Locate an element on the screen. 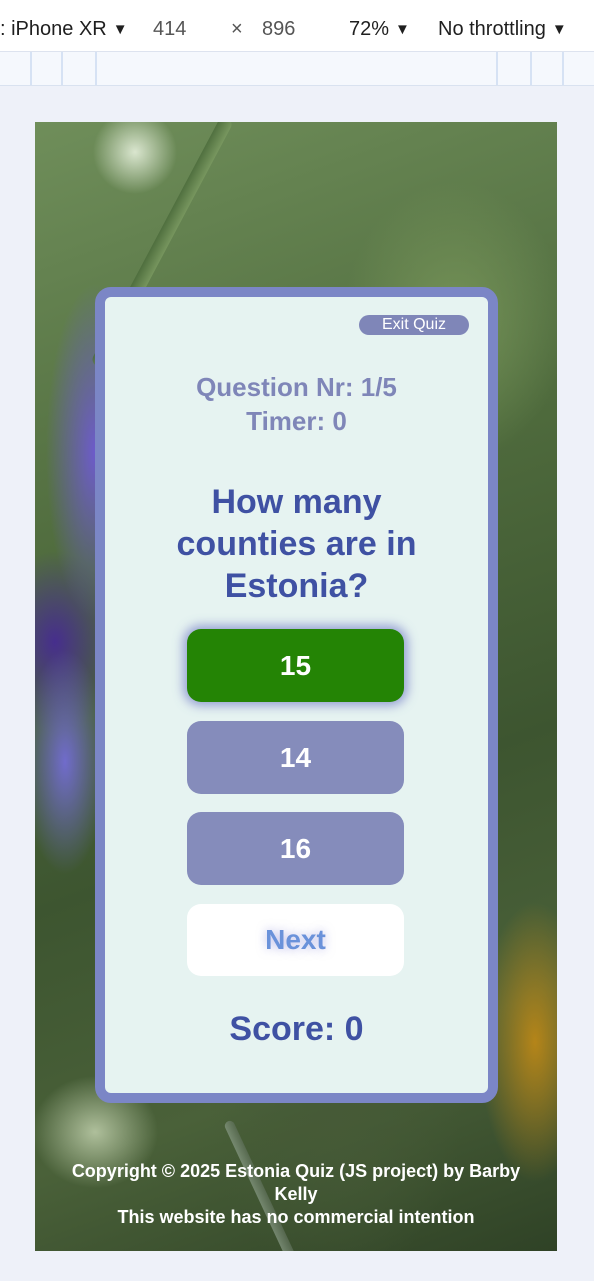  answer-button-2: 14 is located at coordinates (295, 757).